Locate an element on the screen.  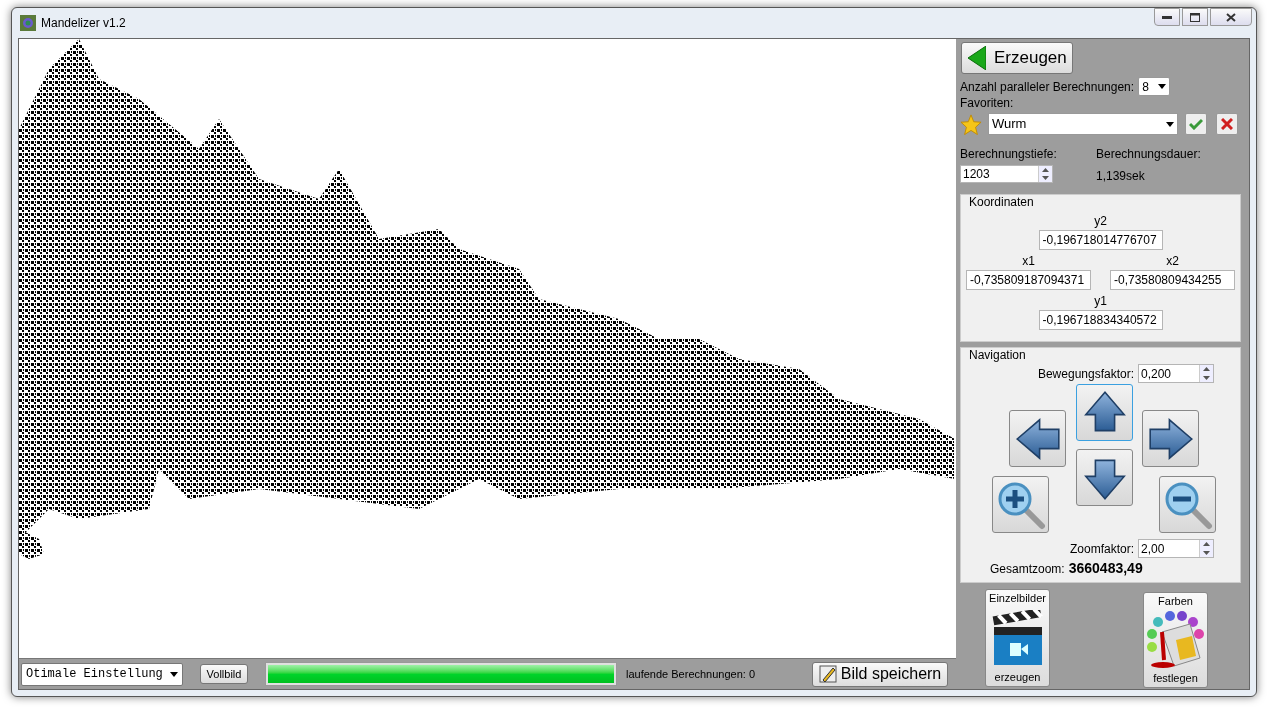
move-factor-spinner: 0,200 is located at coordinates (1176, 373).